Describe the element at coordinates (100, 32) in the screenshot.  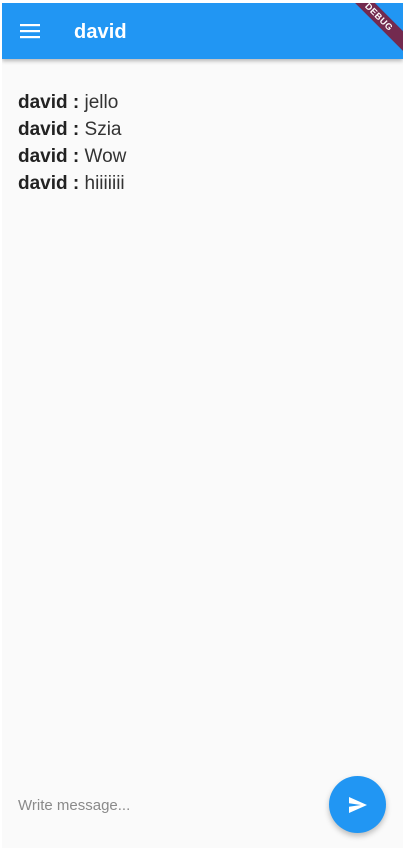
I see `page-title: david` at that location.